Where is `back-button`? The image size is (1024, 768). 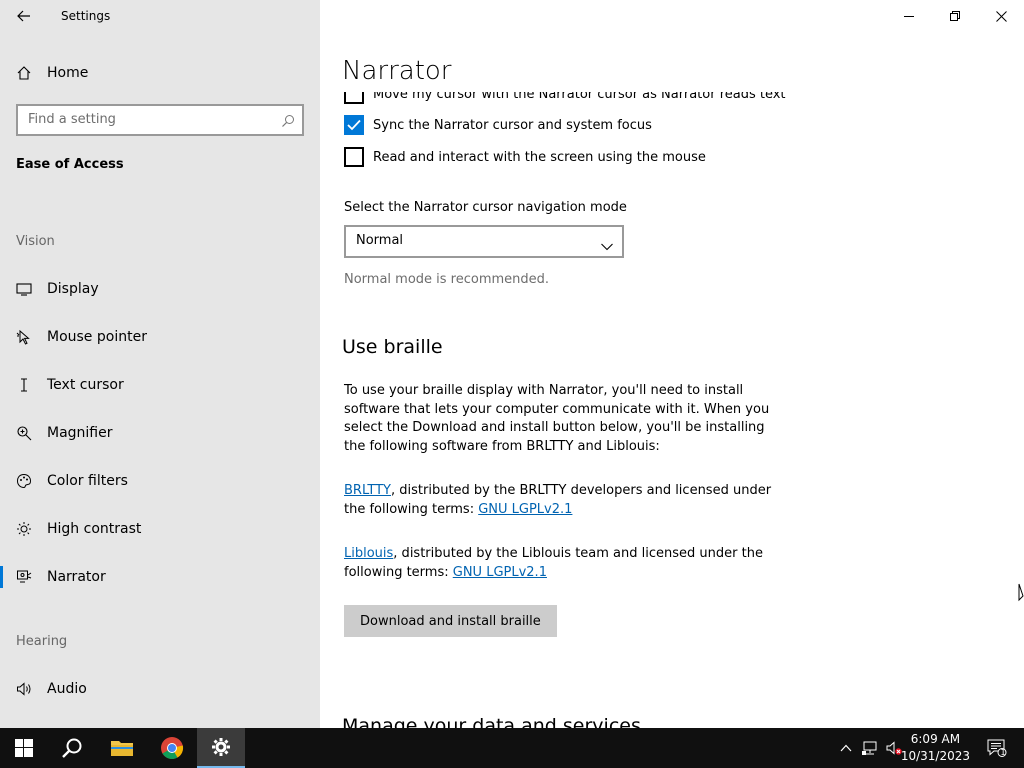 back-button is located at coordinates (24, 16).